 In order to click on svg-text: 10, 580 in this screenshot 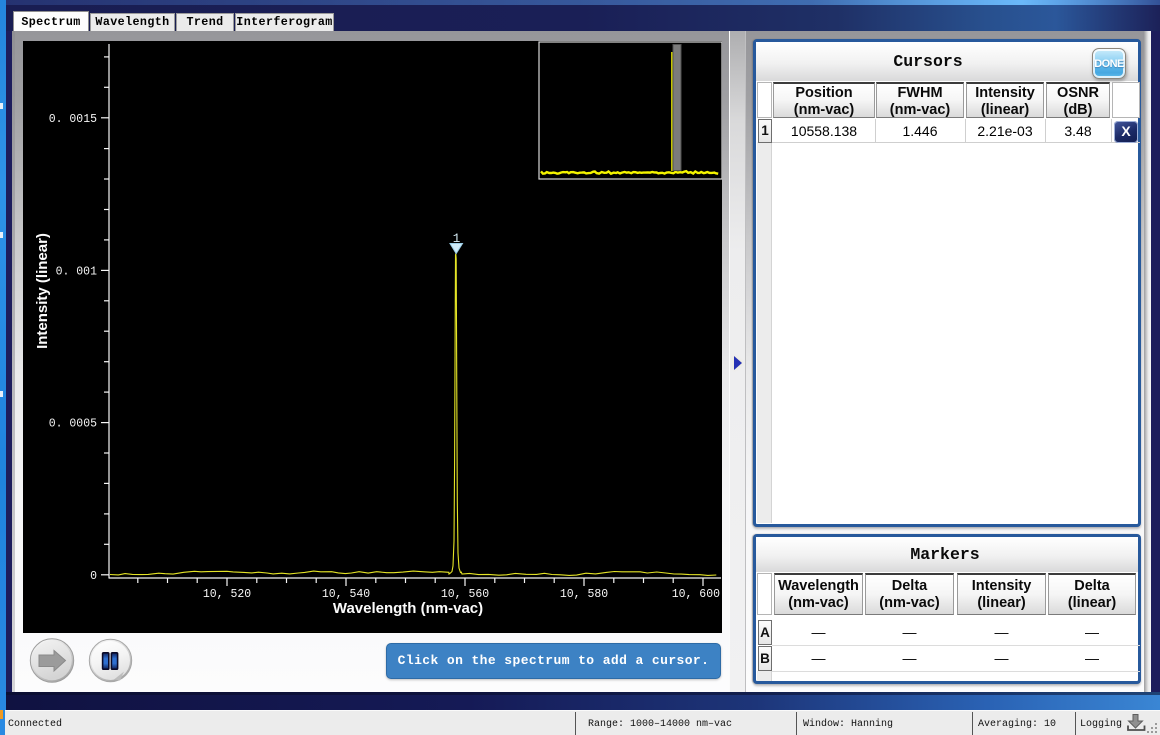, I will do `click(584, 594)`.